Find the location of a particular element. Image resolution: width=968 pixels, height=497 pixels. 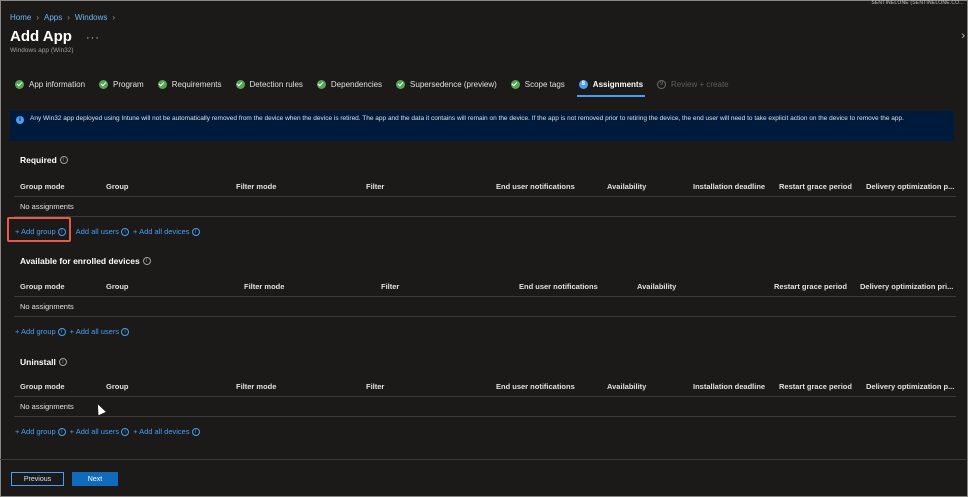

footer-divider is located at coordinates (483, 459).